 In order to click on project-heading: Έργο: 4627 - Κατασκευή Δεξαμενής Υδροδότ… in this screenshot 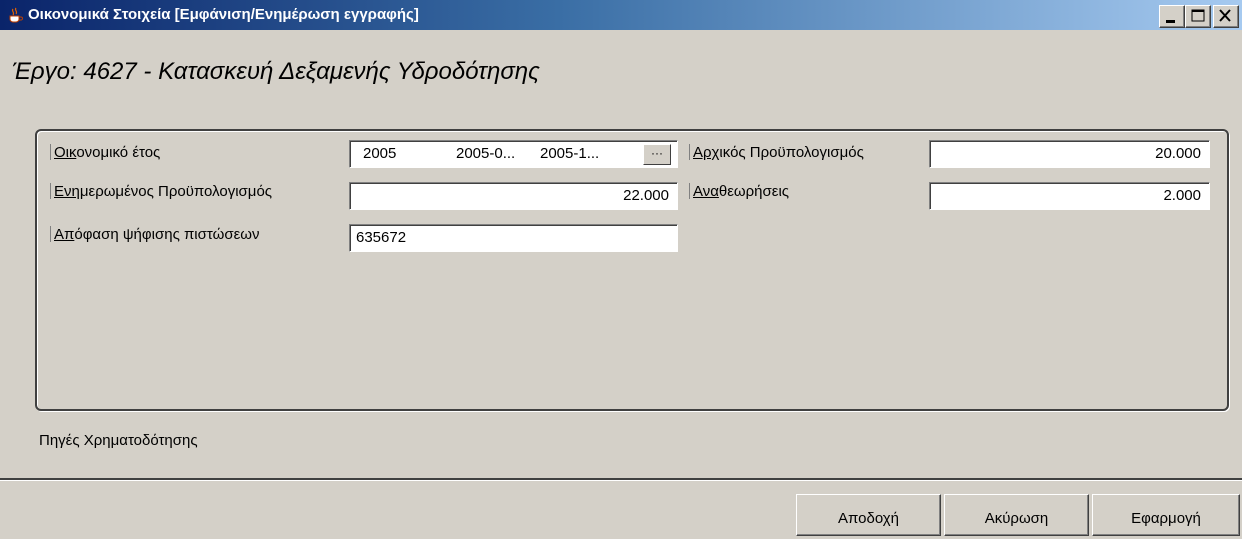, I will do `click(276, 71)`.